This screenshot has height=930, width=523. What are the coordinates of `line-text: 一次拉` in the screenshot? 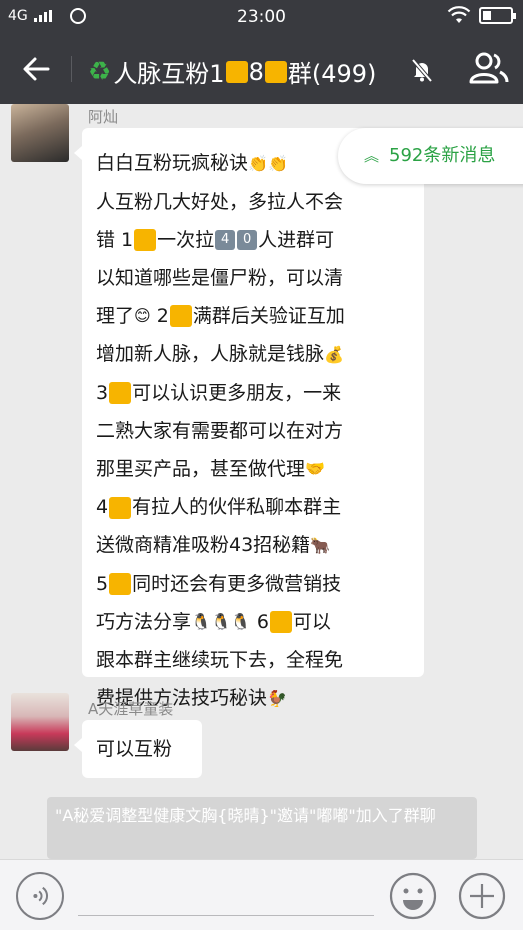 It's located at (186, 239).